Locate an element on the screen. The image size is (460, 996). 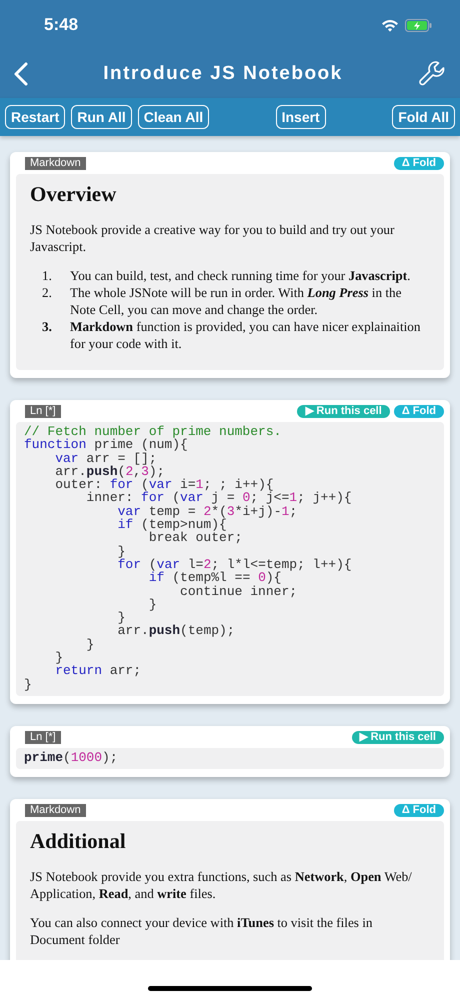
heading: Overview is located at coordinates (74, 194).